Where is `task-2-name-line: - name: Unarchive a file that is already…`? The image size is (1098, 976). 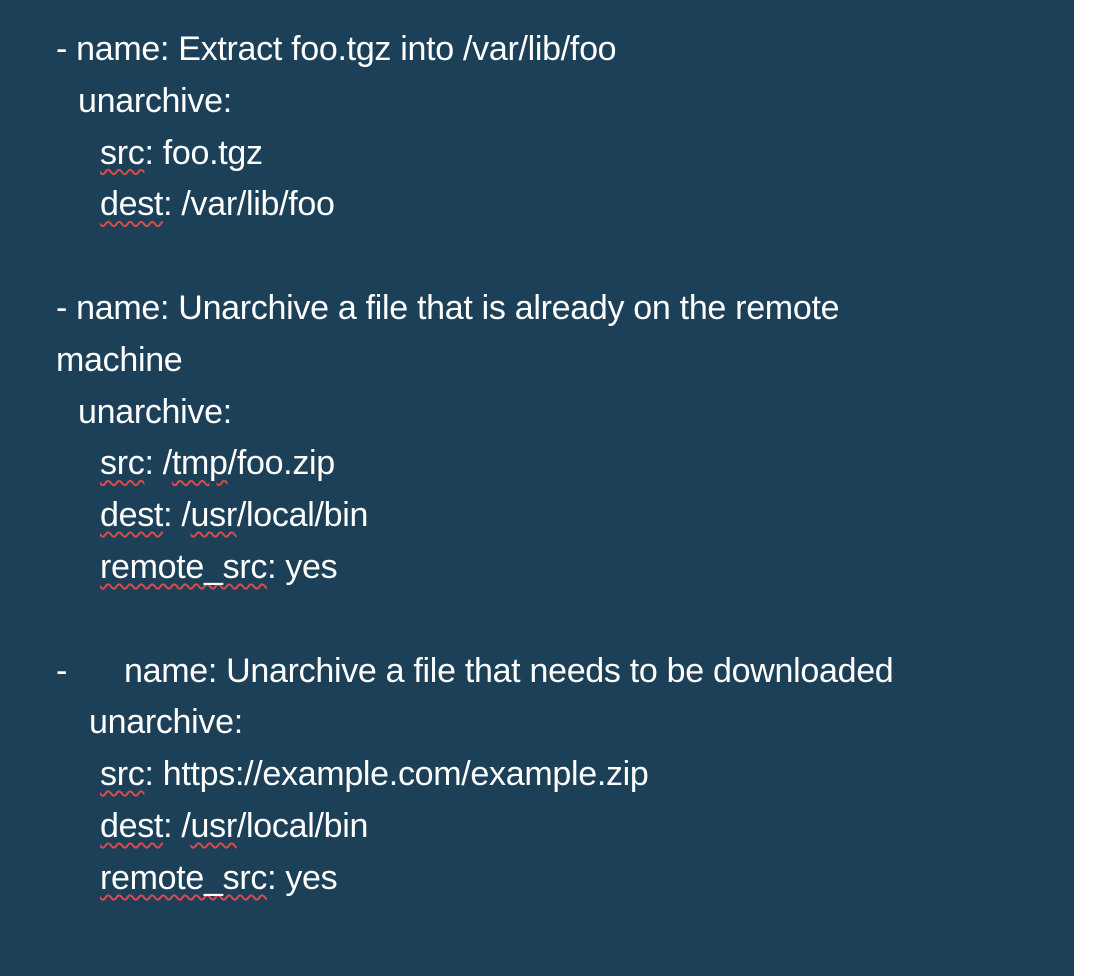 task-2-name-line: - name: Unarchive a file that is already… is located at coordinates (448, 307).